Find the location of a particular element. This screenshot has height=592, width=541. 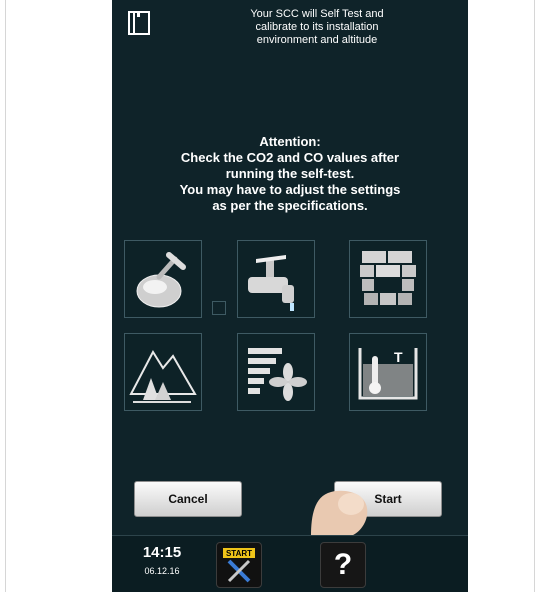

attention-line-2: running the self-test. is located at coordinates (290, 173).